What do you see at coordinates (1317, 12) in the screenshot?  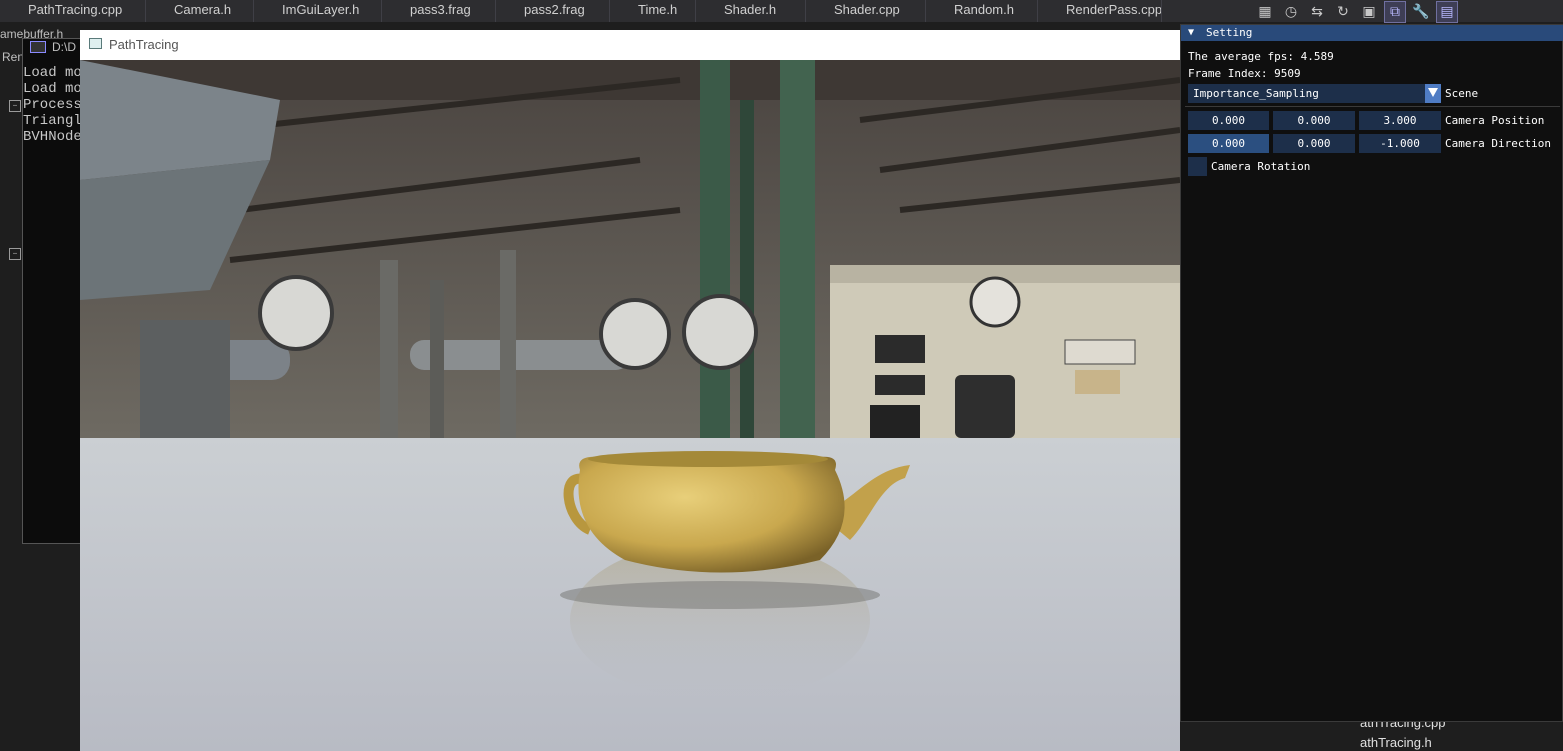 I see `sync-icon: ⇆` at bounding box center [1317, 12].